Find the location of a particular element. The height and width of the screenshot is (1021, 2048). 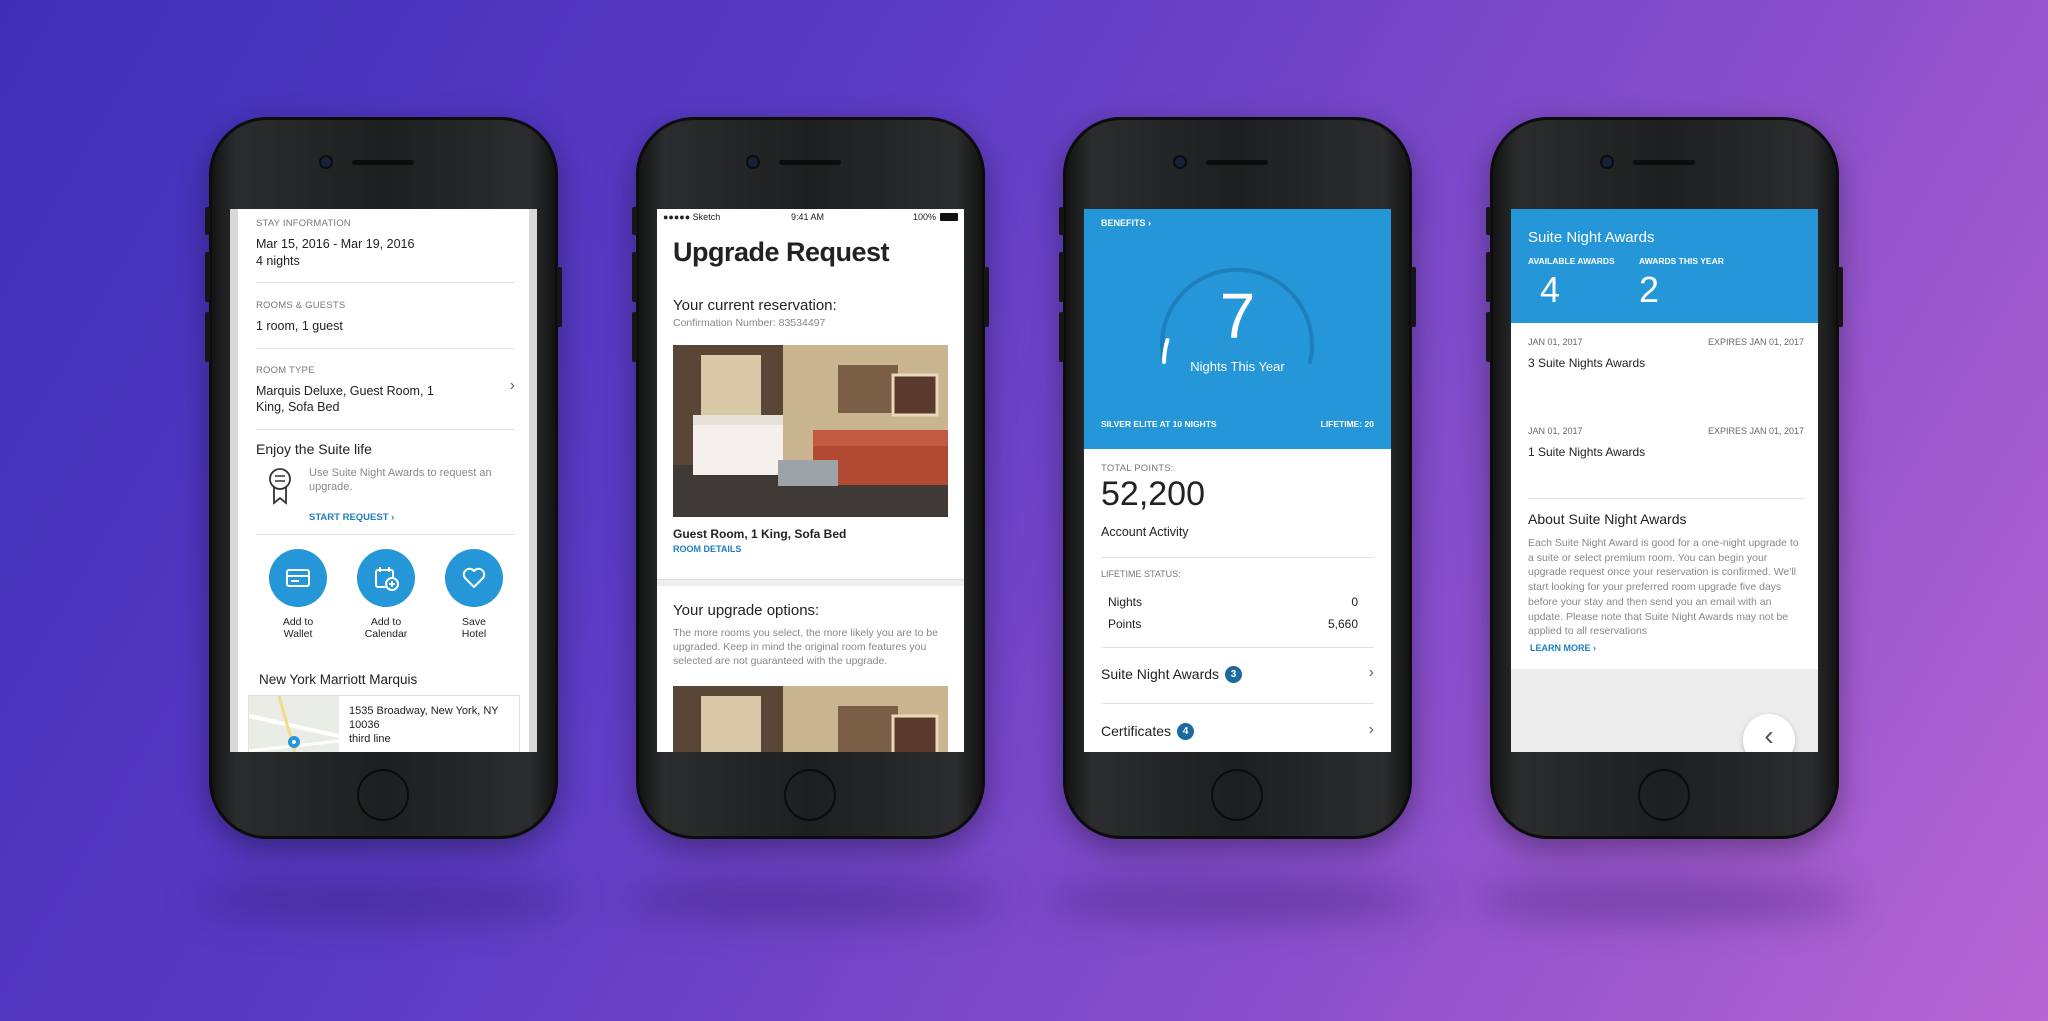

available-awards-count: 4 is located at coordinates (1550, 289).